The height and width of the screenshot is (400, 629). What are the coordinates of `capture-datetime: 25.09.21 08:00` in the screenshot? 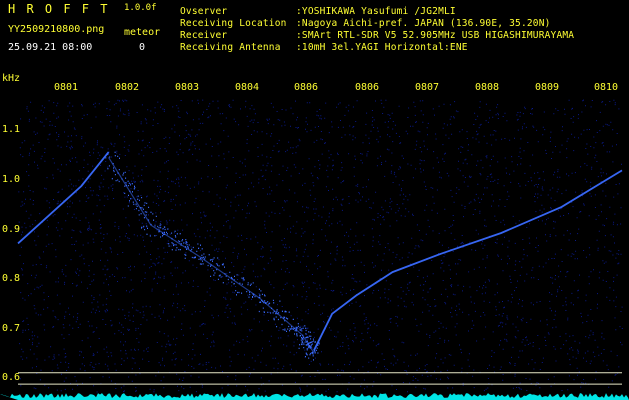 It's located at (50, 47).